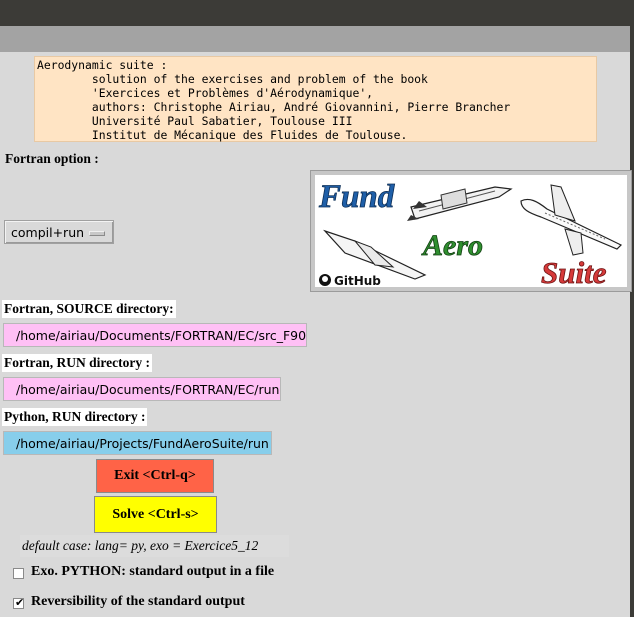 This screenshot has height=617, width=634. What do you see at coordinates (574, 271) in the screenshot?
I see `logo-word-suite: Suite` at bounding box center [574, 271].